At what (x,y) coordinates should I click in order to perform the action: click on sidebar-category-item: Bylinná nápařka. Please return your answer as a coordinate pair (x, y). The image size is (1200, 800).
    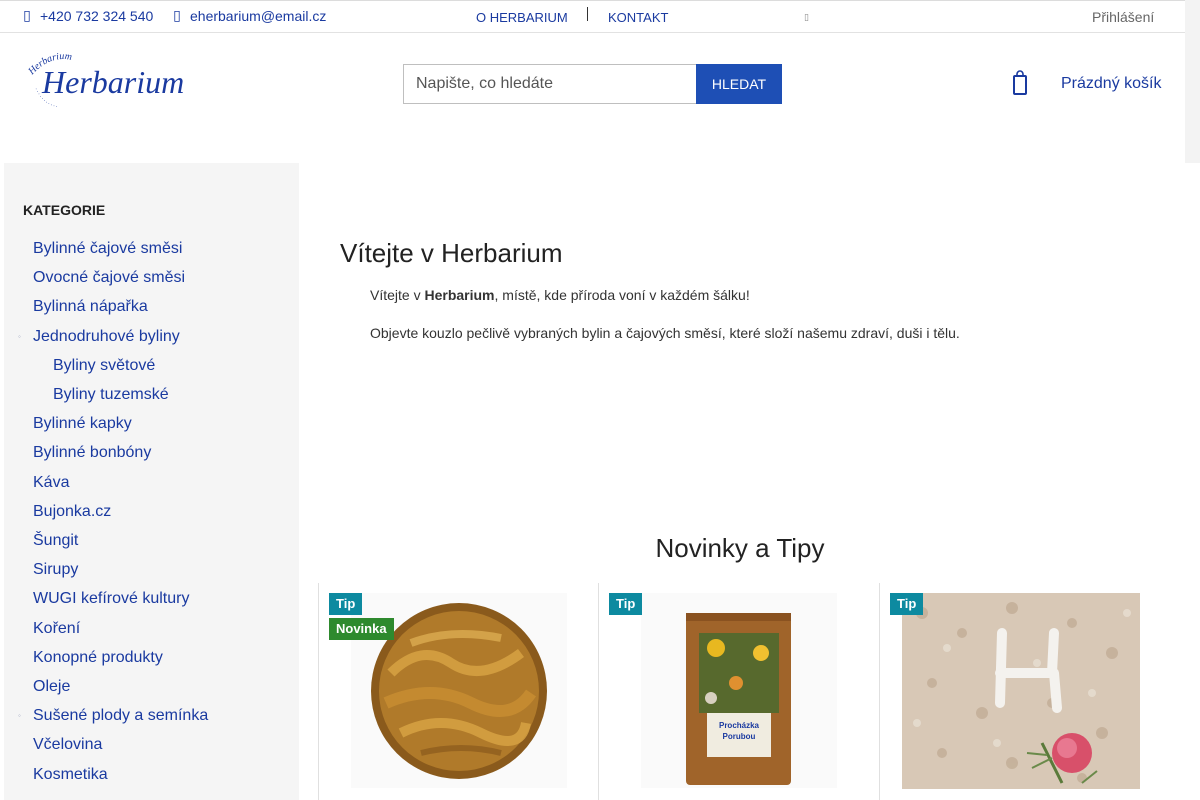
    Looking at the image, I should click on (90, 307).